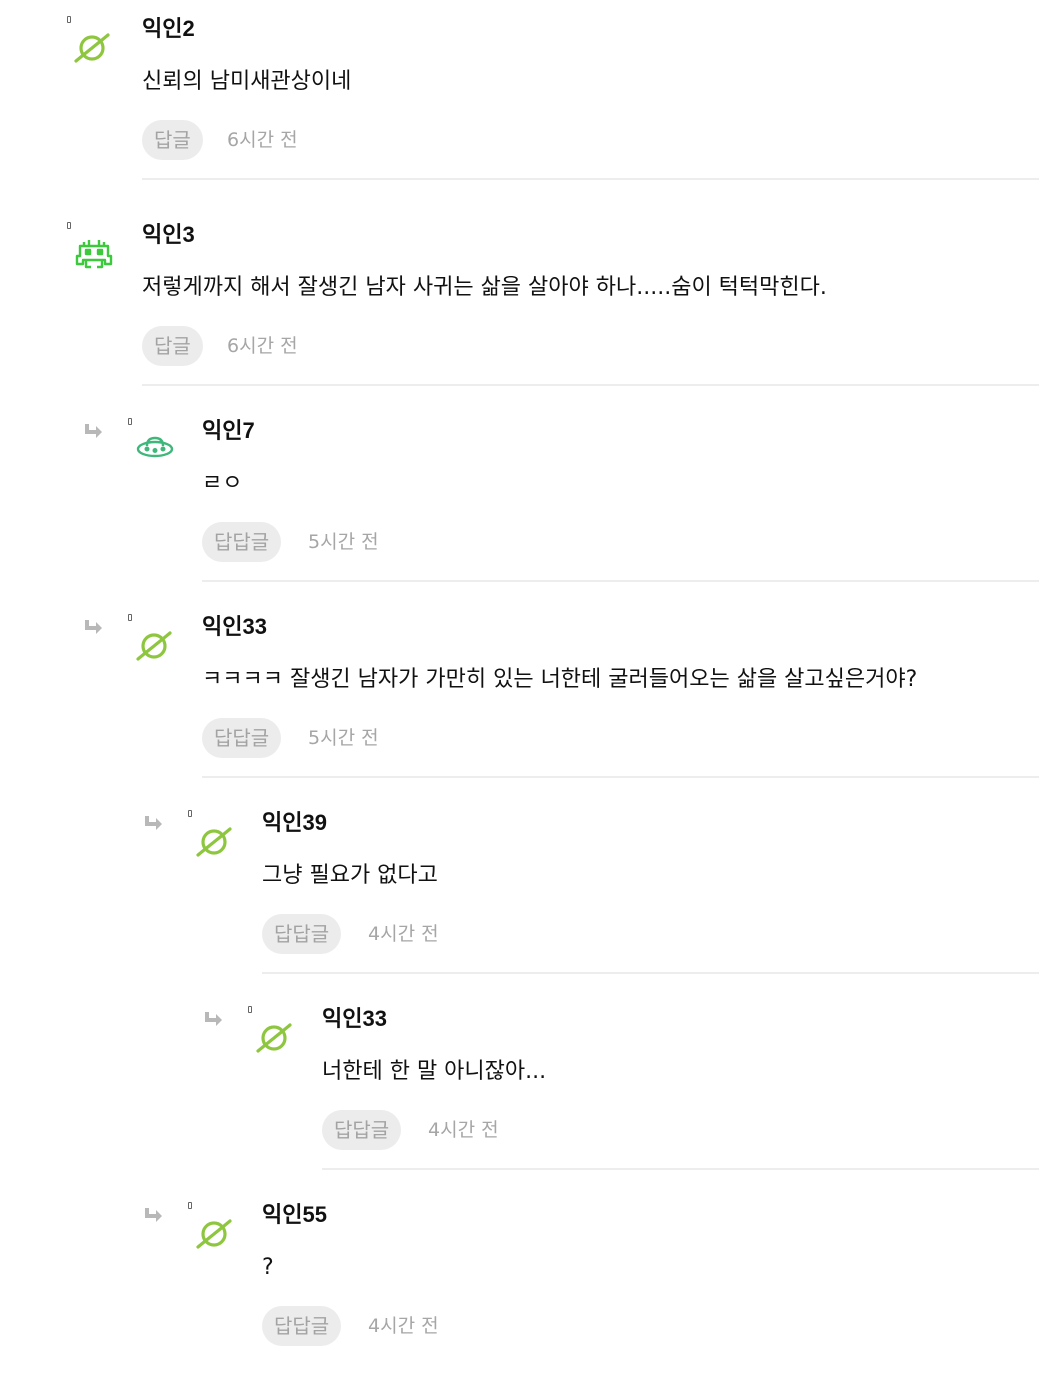 The image size is (1039, 1382). What do you see at coordinates (222, 483) in the screenshot?
I see `comment-text: ㄹㅇ` at bounding box center [222, 483].